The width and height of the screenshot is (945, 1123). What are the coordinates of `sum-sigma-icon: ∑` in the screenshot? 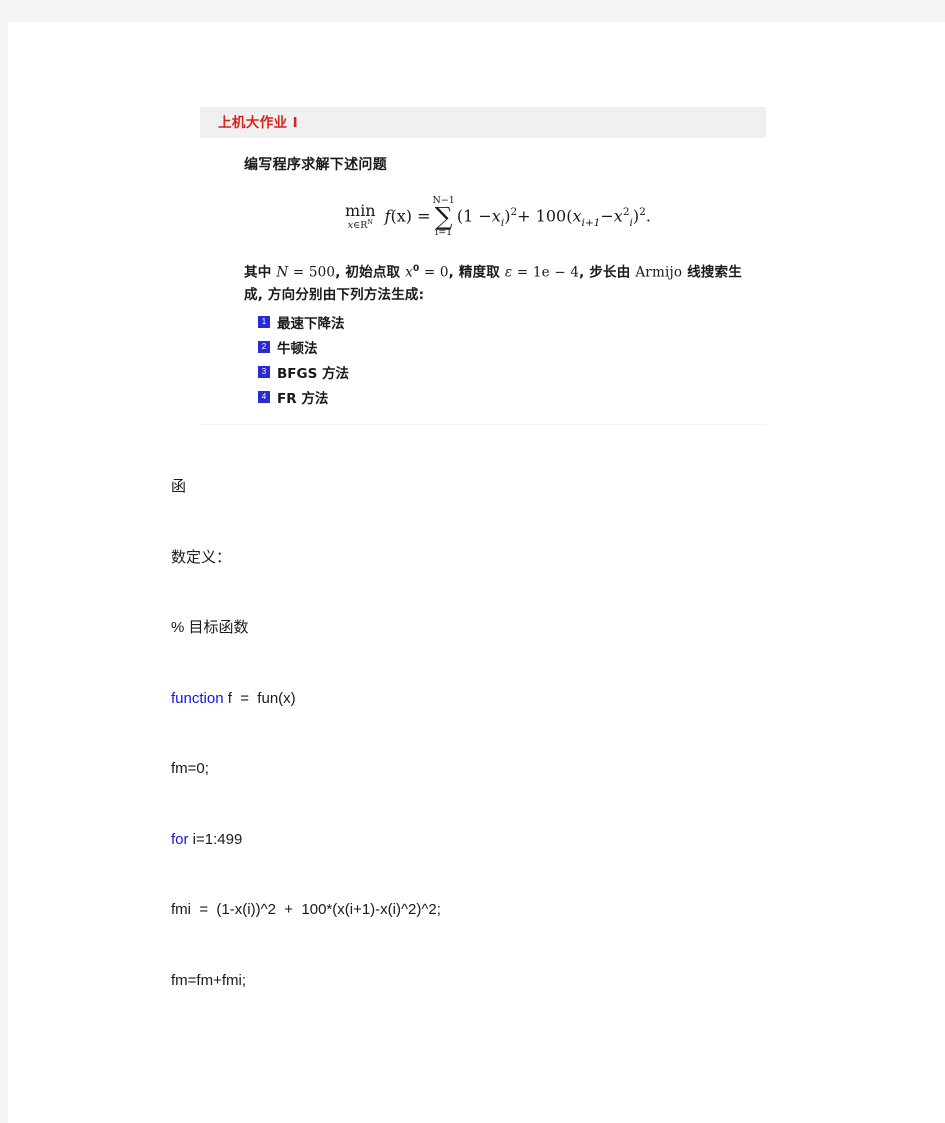 It's located at (443, 217).